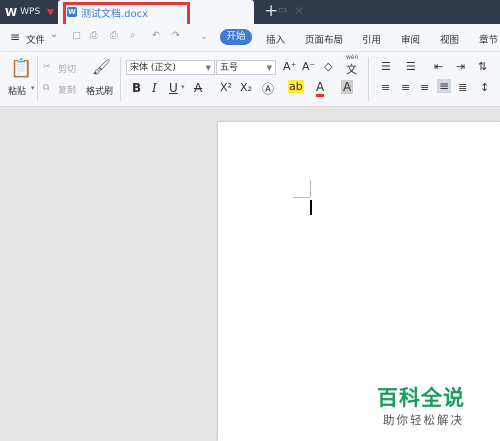 The width and height of the screenshot is (500, 441). Describe the element at coordinates (423, 420) in the screenshot. I see `watermark-subtitle: 助你轻松解决` at that location.